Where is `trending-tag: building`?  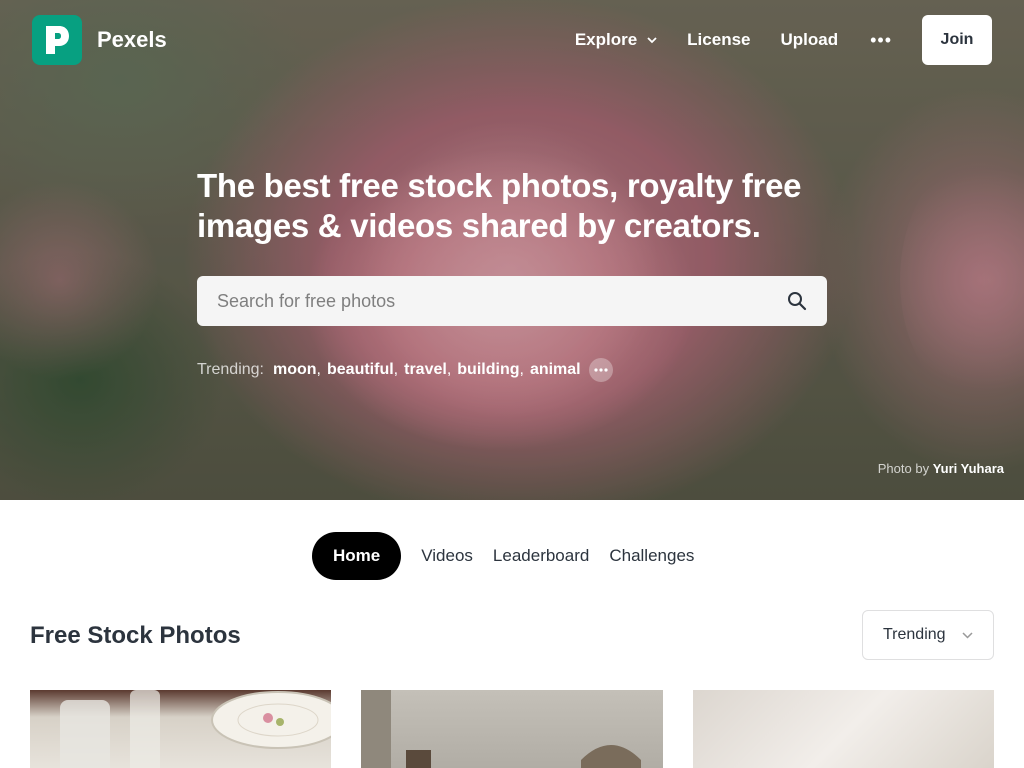 trending-tag: building is located at coordinates (488, 370).